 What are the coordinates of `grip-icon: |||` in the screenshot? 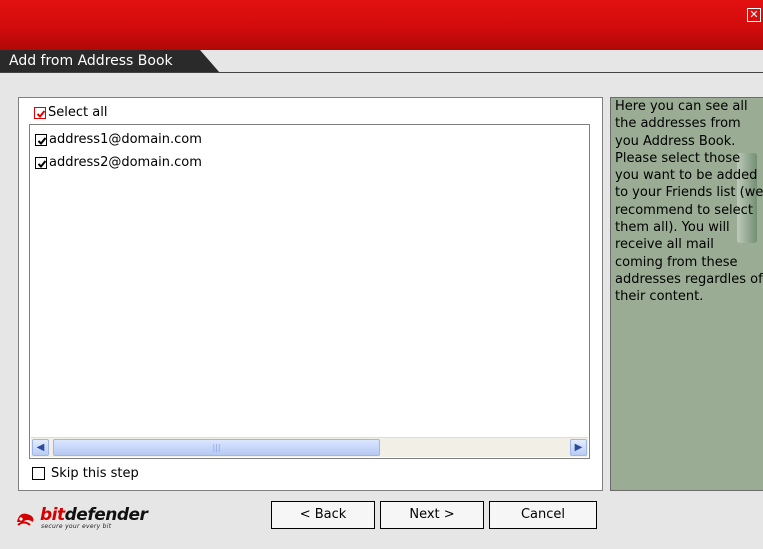 It's located at (216, 447).